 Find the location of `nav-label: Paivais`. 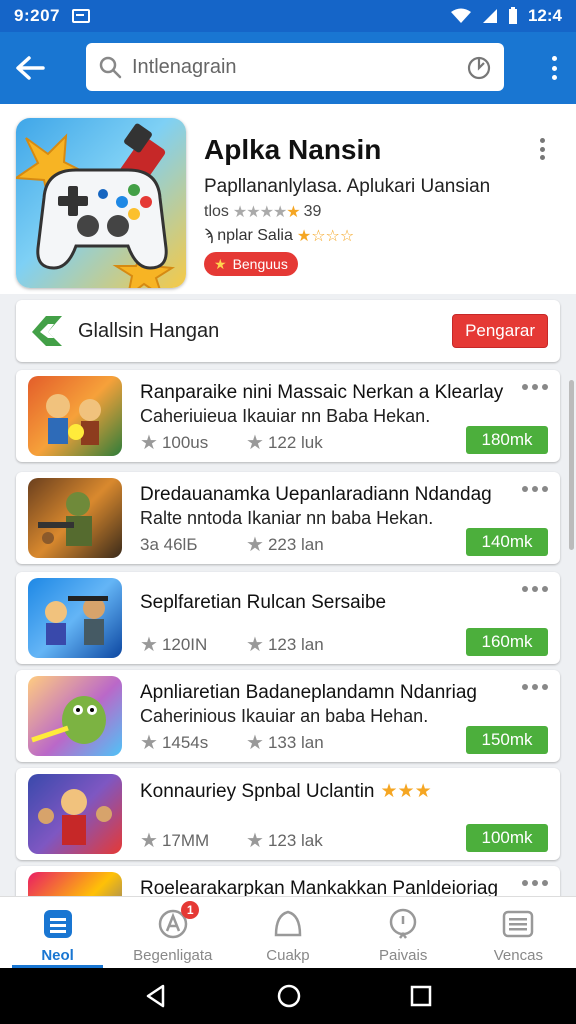

nav-label: Paivais is located at coordinates (403, 955).